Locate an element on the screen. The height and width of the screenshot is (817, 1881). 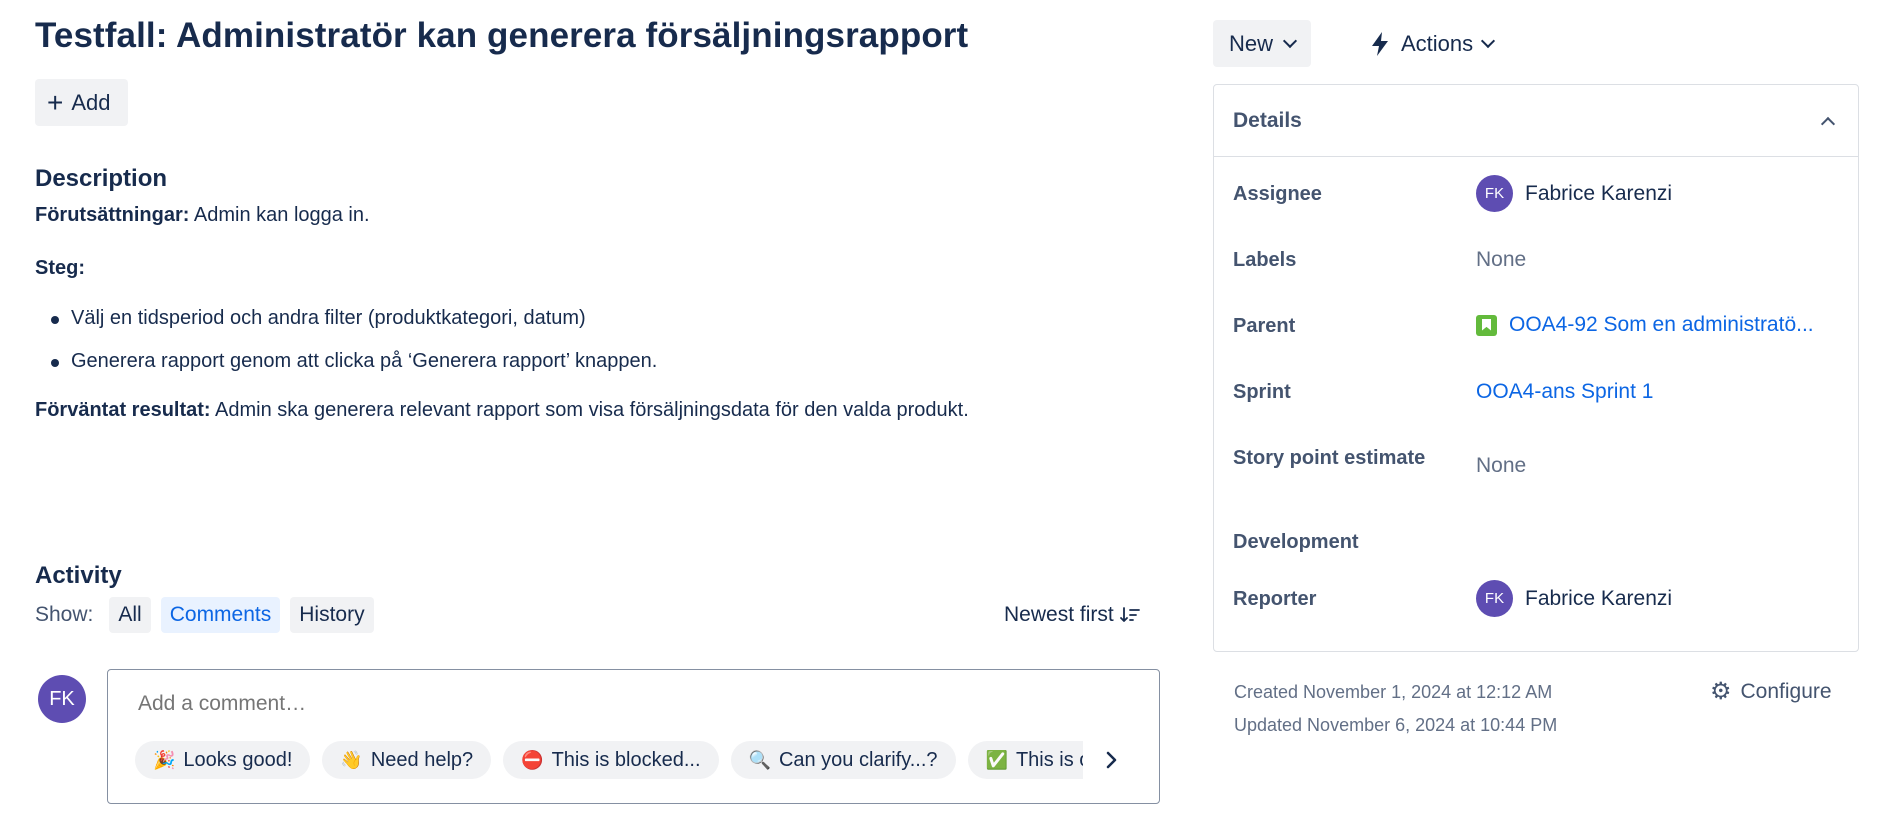
filter-comments: Comments is located at coordinates (220, 615).